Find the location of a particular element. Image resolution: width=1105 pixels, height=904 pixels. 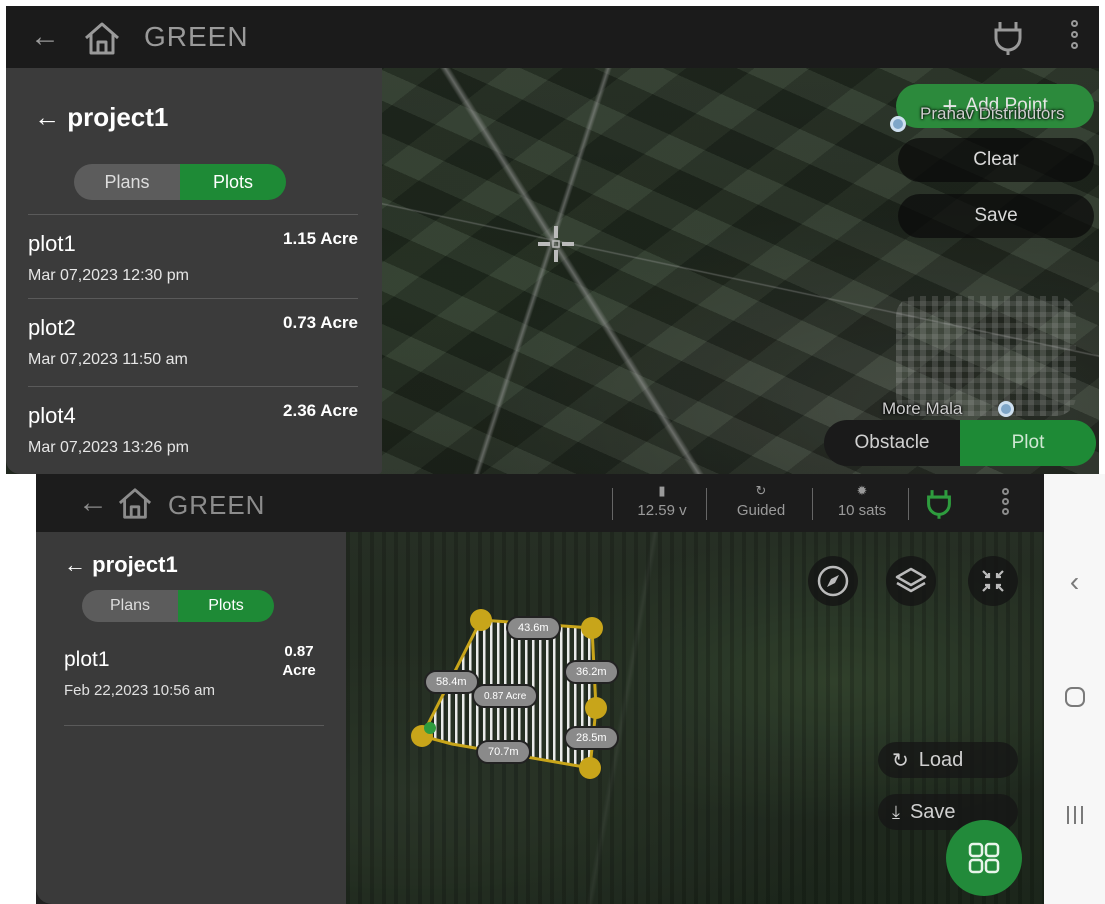

nav-back-icon: ‹ is located at coordinates (1074, 582).